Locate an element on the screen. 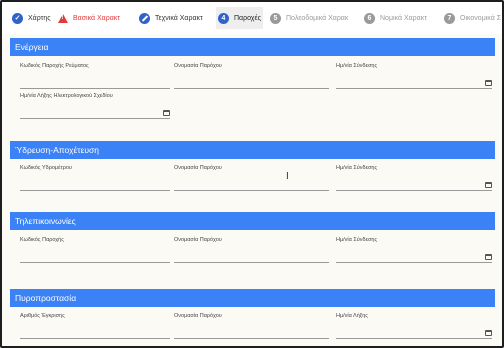  field-label: Ημ/νία Λήξης Ηλεκτρολογικού Σχεδίου is located at coordinates (66, 96).